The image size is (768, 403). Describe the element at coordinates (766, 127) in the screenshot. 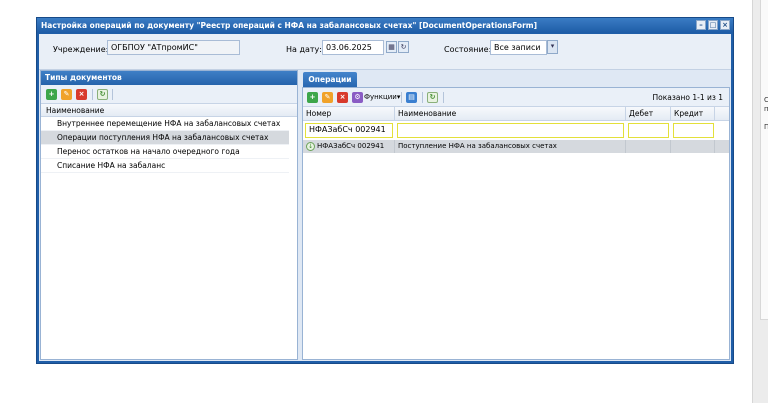

I see `background-text: П` at that location.